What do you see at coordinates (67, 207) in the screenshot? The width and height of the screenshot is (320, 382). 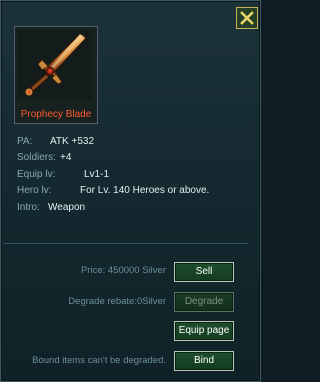 I see `stat-value-intro: Weapon` at bounding box center [67, 207].